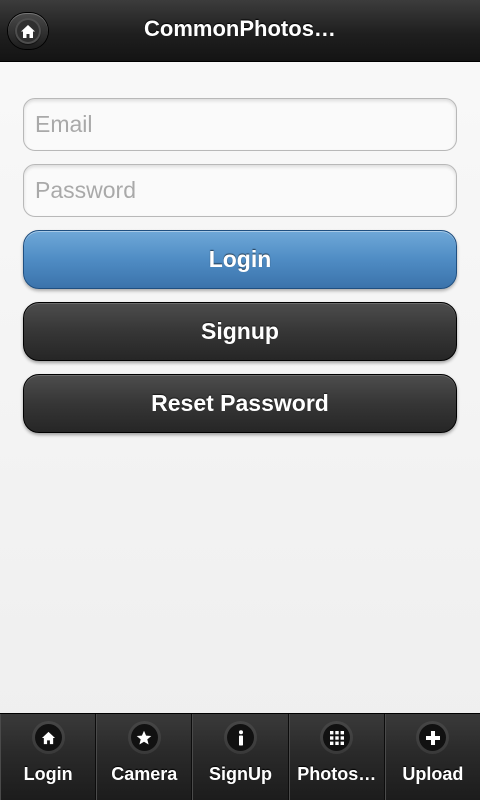 The width and height of the screenshot is (480, 800). What do you see at coordinates (144, 737) in the screenshot?
I see `star-icon` at bounding box center [144, 737].